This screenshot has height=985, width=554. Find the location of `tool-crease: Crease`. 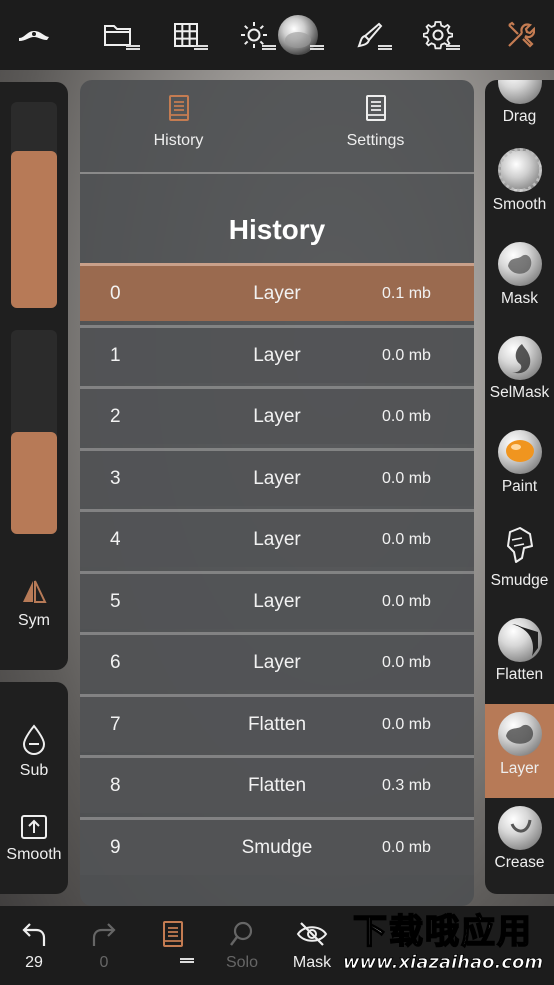

tool-crease: Crease is located at coordinates (519, 845).